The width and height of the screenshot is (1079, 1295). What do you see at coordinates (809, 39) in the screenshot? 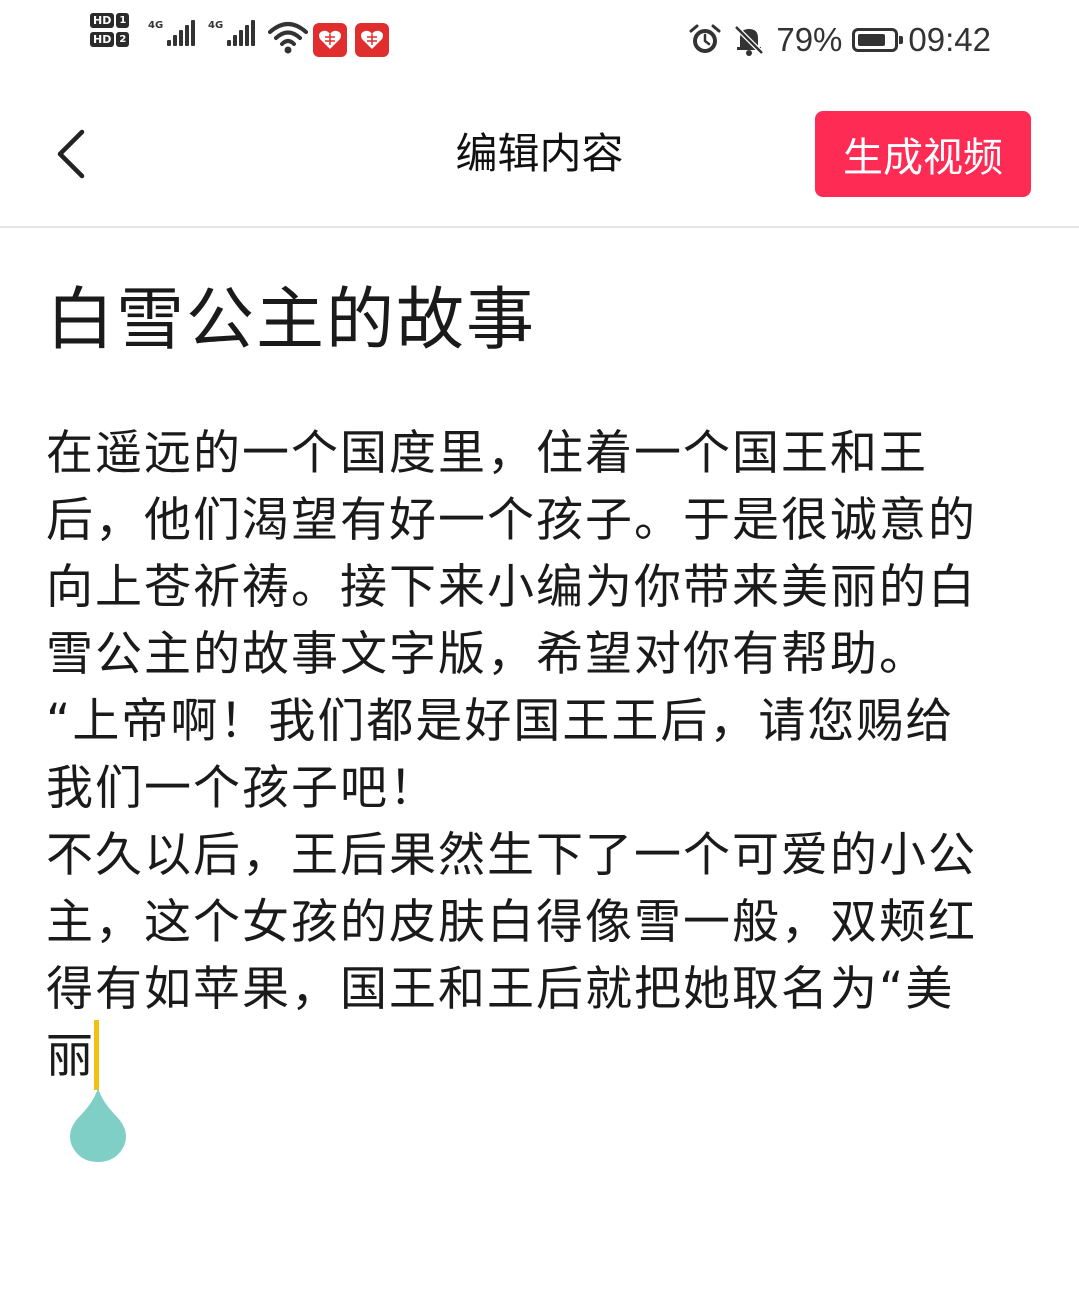
I see `battery-percent: 79%` at bounding box center [809, 39].